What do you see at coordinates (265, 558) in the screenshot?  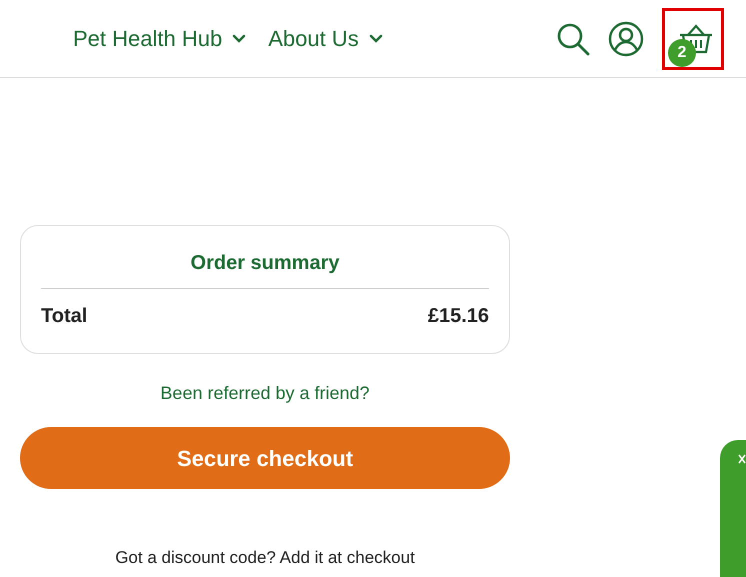 I see `discount-note: Got a discount code? Add it at checkout` at bounding box center [265, 558].